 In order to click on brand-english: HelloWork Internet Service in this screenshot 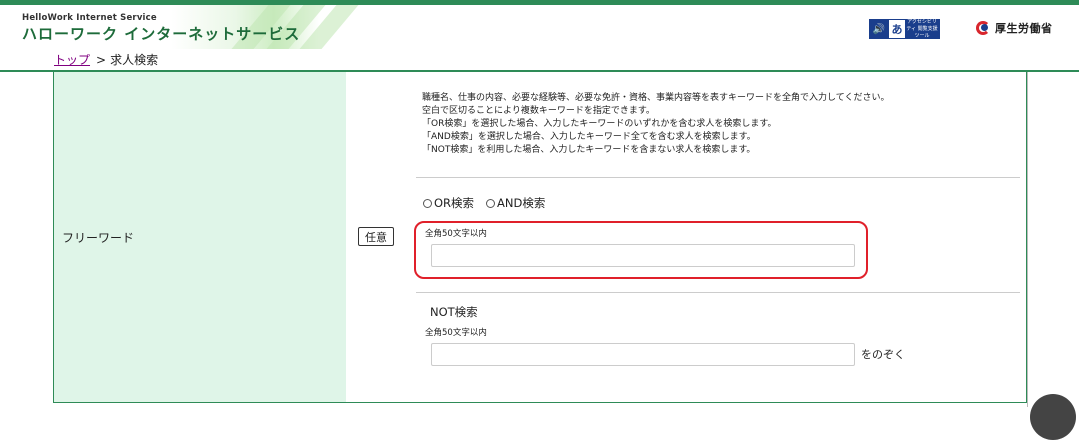, I will do `click(89, 18)`.